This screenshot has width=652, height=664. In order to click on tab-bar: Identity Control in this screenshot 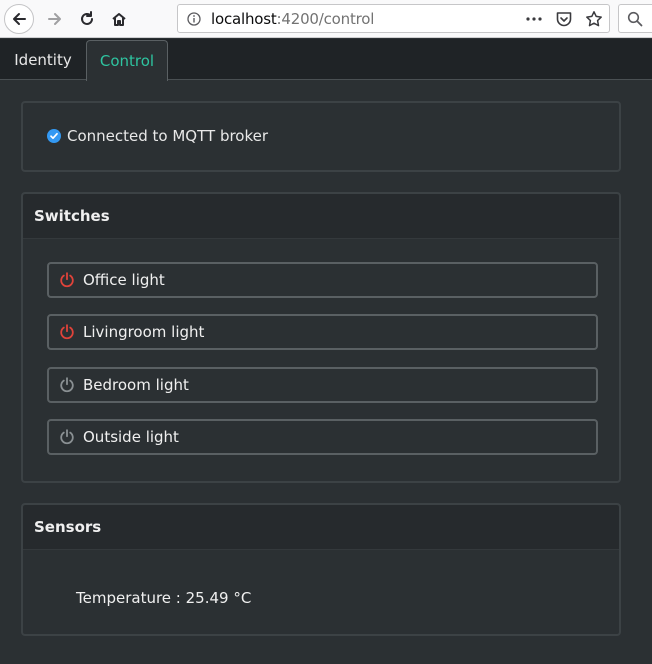, I will do `click(326, 60)`.